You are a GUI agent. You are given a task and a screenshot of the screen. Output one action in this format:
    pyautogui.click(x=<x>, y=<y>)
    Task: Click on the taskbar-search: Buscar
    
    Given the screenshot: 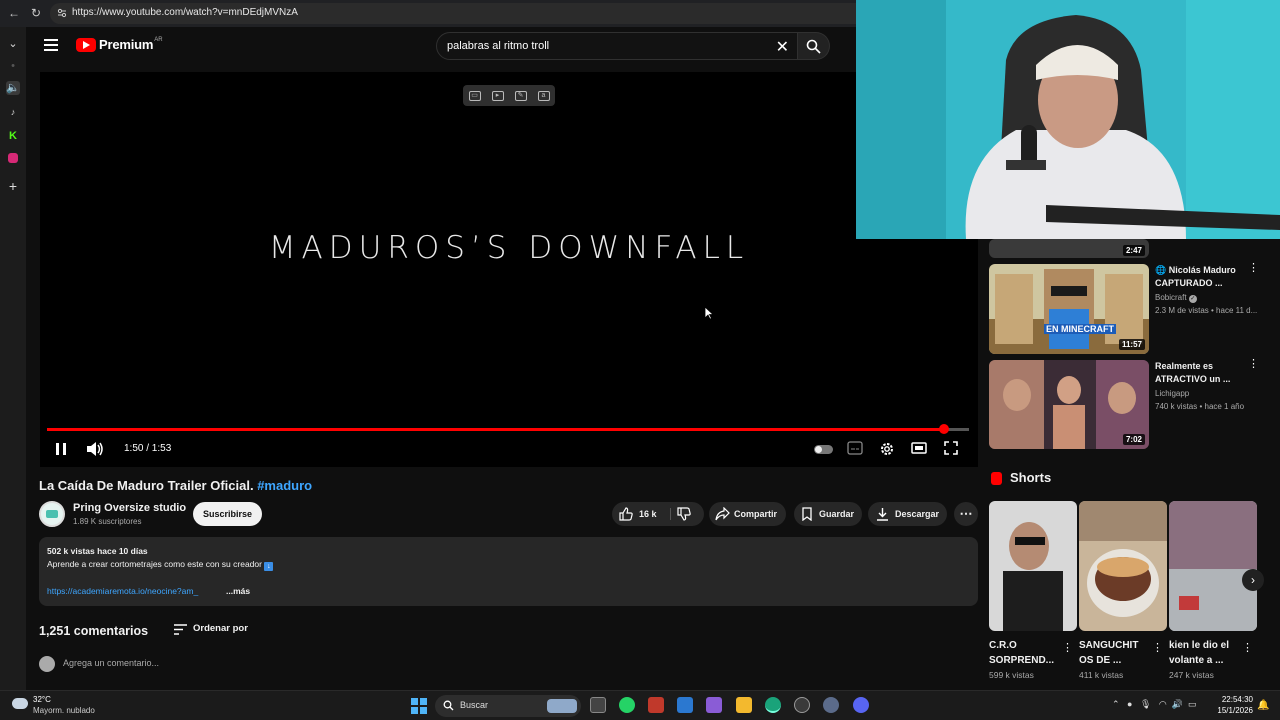 What is the action you would take?
    pyautogui.click(x=508, y=706)
    